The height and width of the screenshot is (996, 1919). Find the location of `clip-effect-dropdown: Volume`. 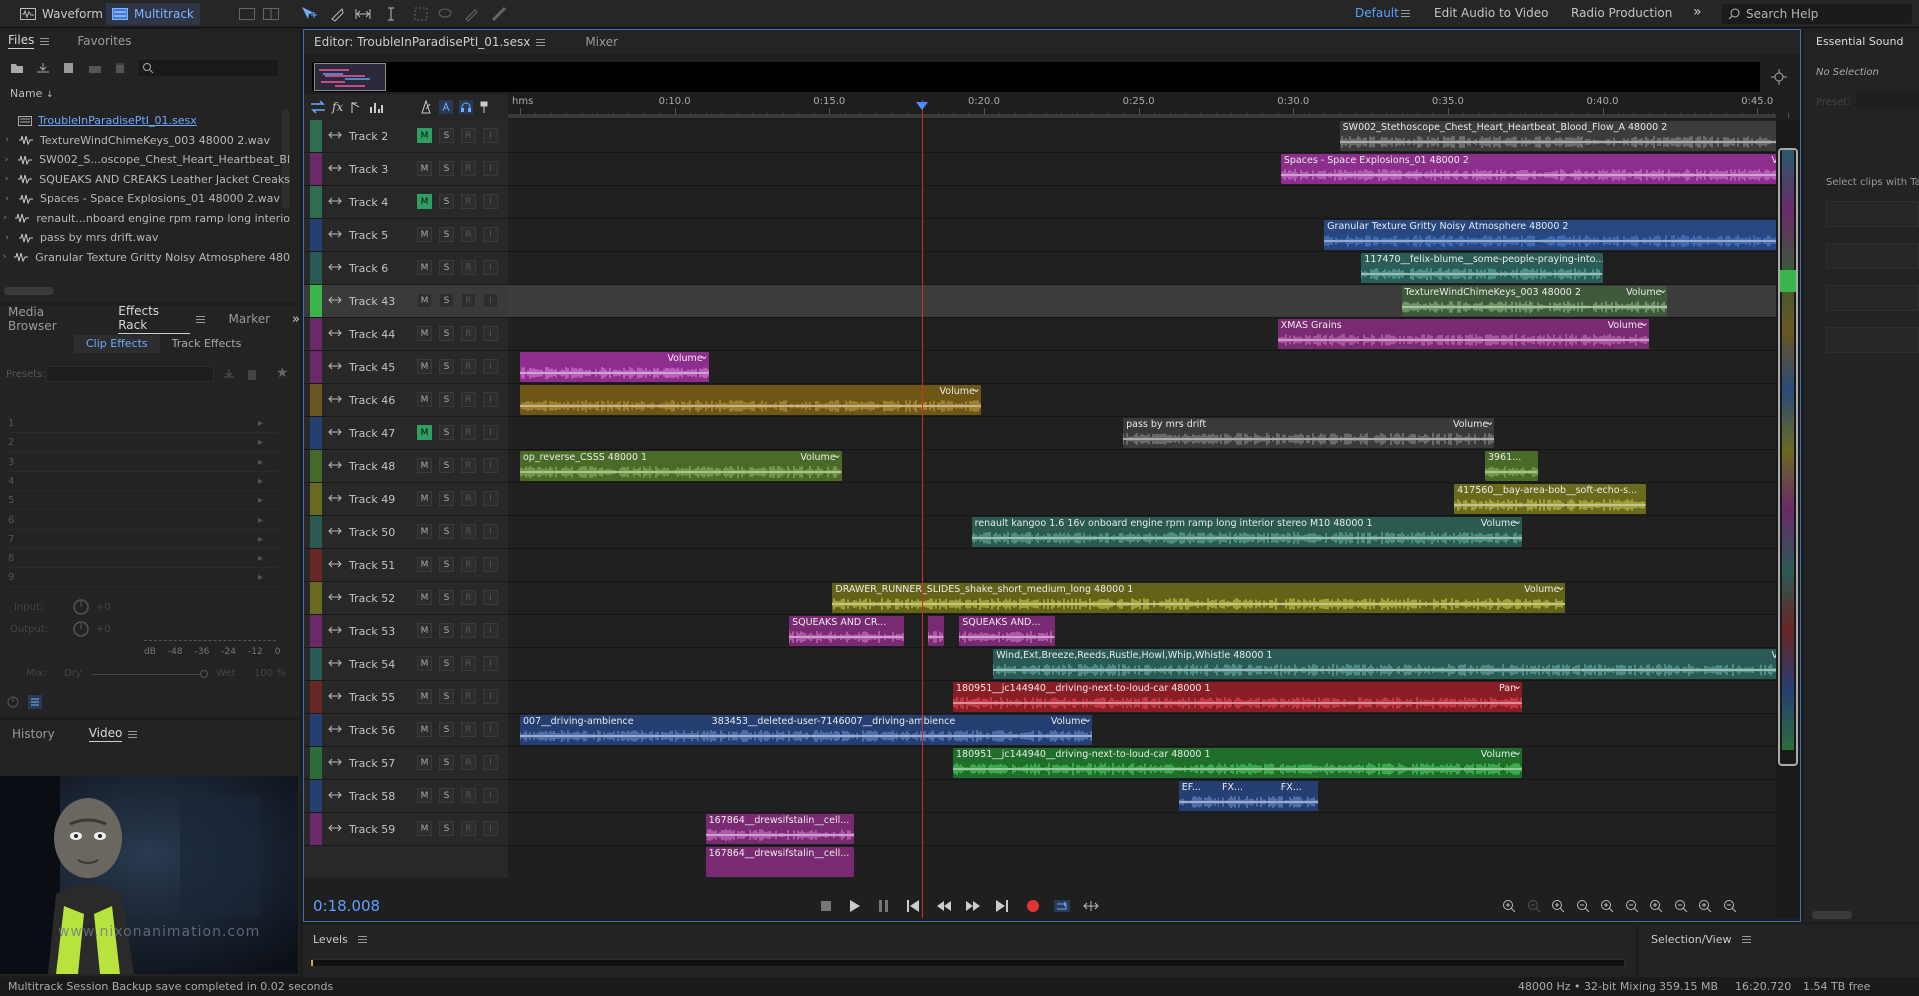

clip-effect-dropdown: Volume is located at coordinates (817, 457).